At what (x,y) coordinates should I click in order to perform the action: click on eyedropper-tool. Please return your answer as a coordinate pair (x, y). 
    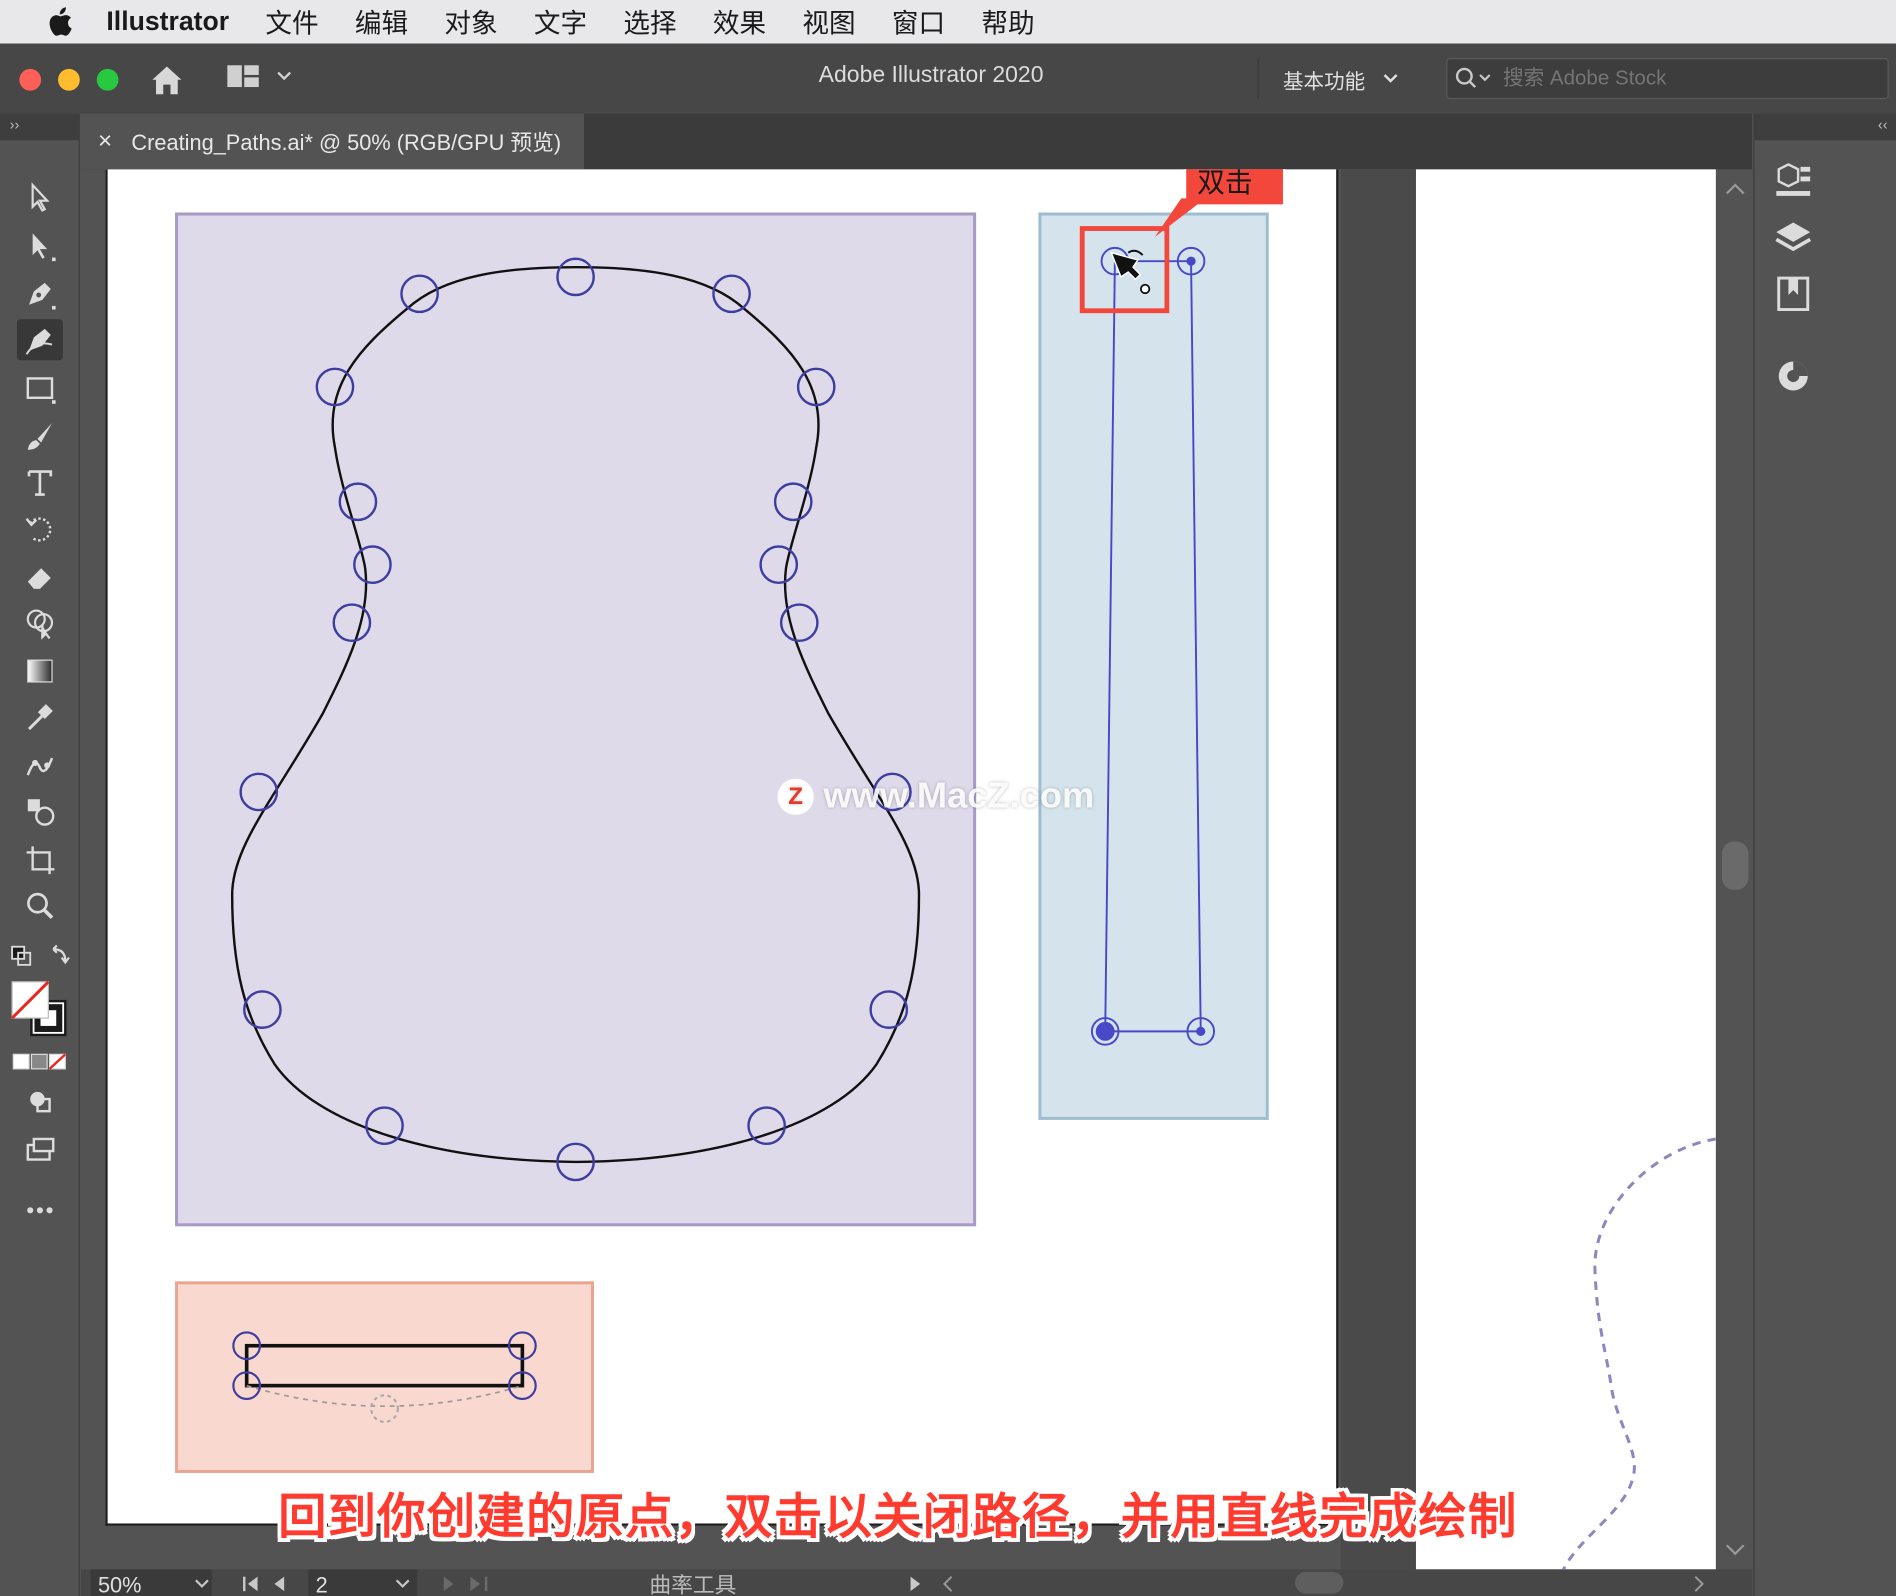
    Looking at the image, I should click on (40, 716).